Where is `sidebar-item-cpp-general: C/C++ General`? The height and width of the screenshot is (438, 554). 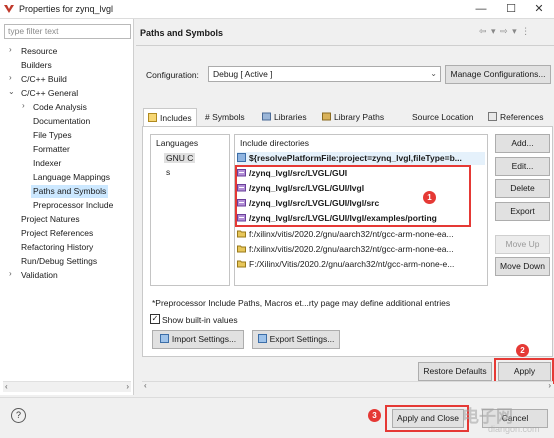 sidebar-item-cpp-general: C/C++ General is located at coordinates (49, 93).